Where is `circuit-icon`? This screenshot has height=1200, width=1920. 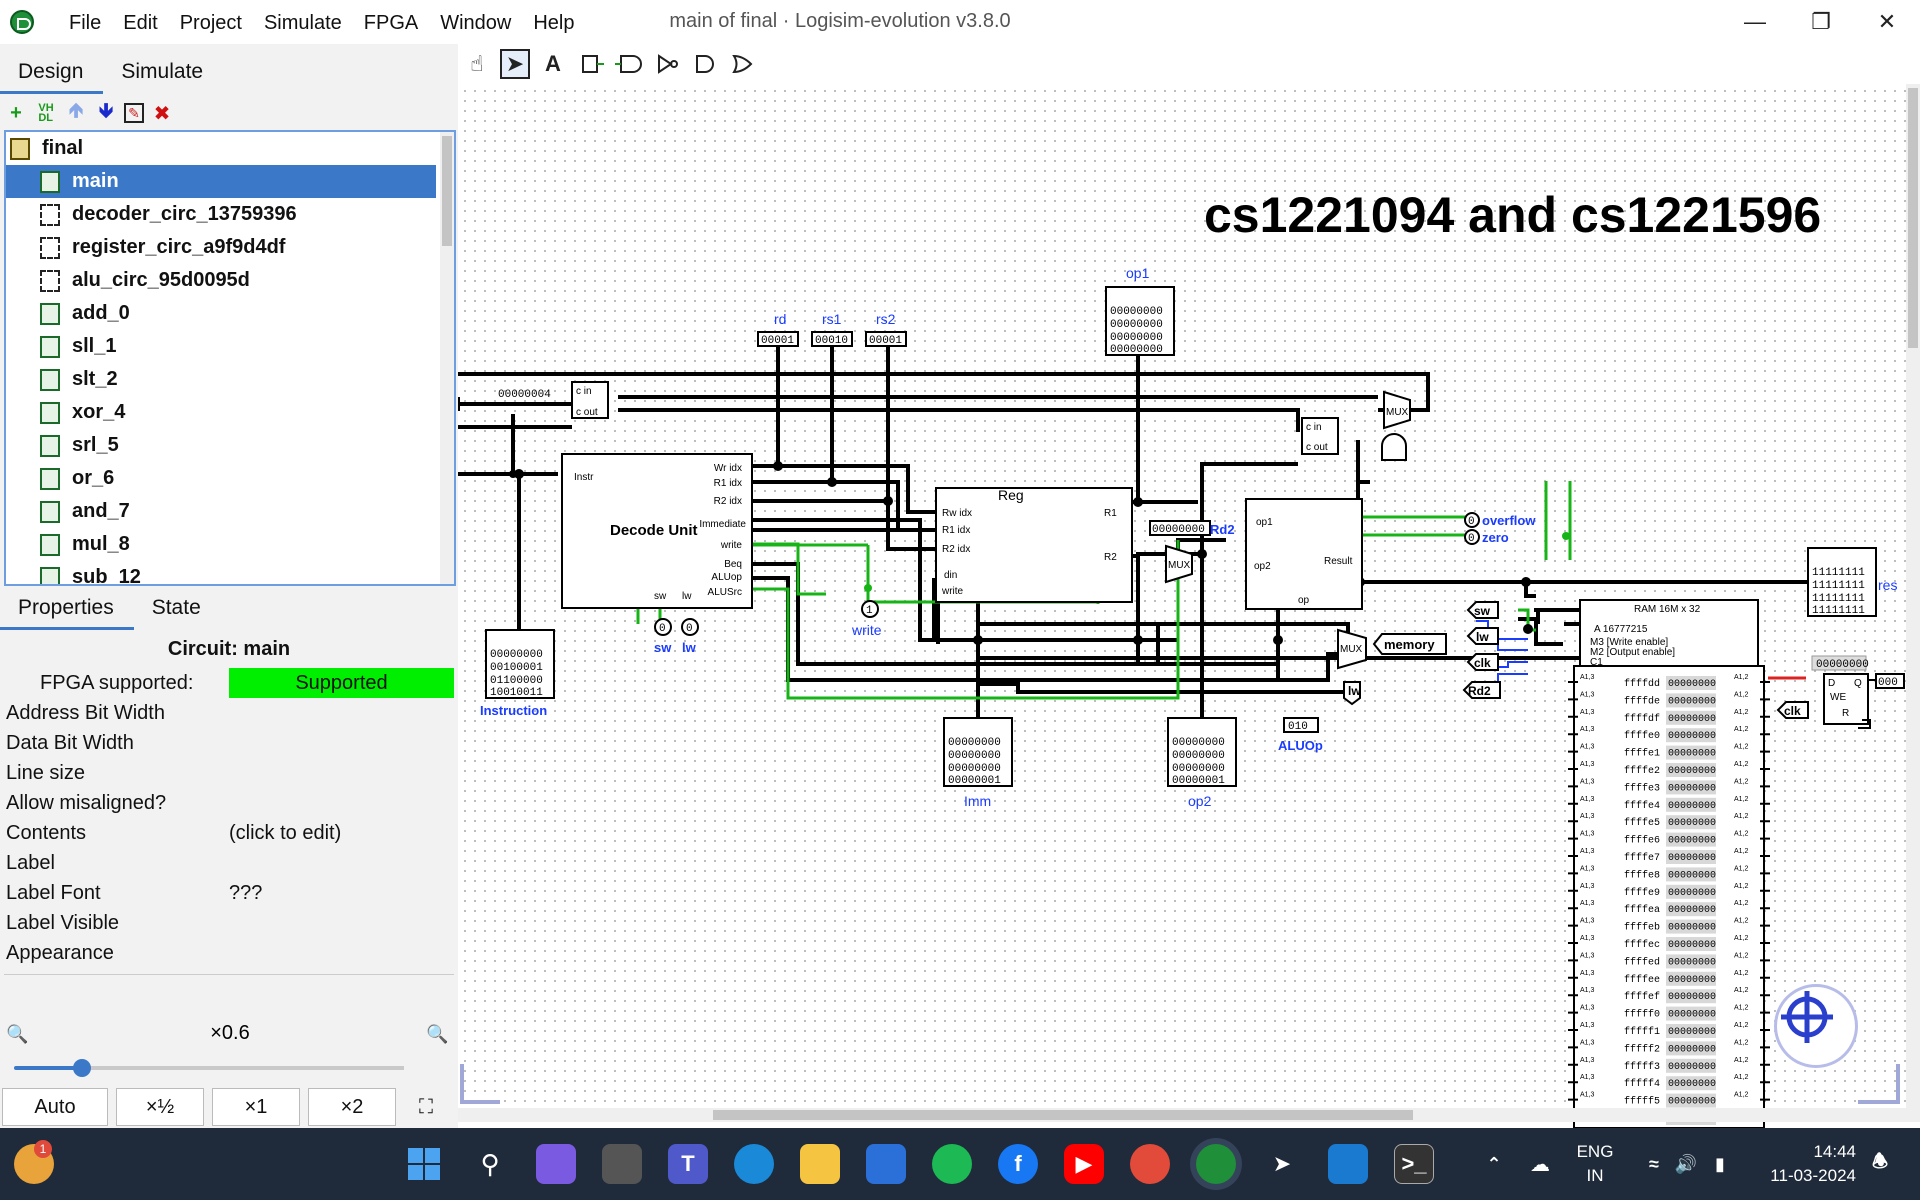
circuit-icon is located at coordinates (50, 544).